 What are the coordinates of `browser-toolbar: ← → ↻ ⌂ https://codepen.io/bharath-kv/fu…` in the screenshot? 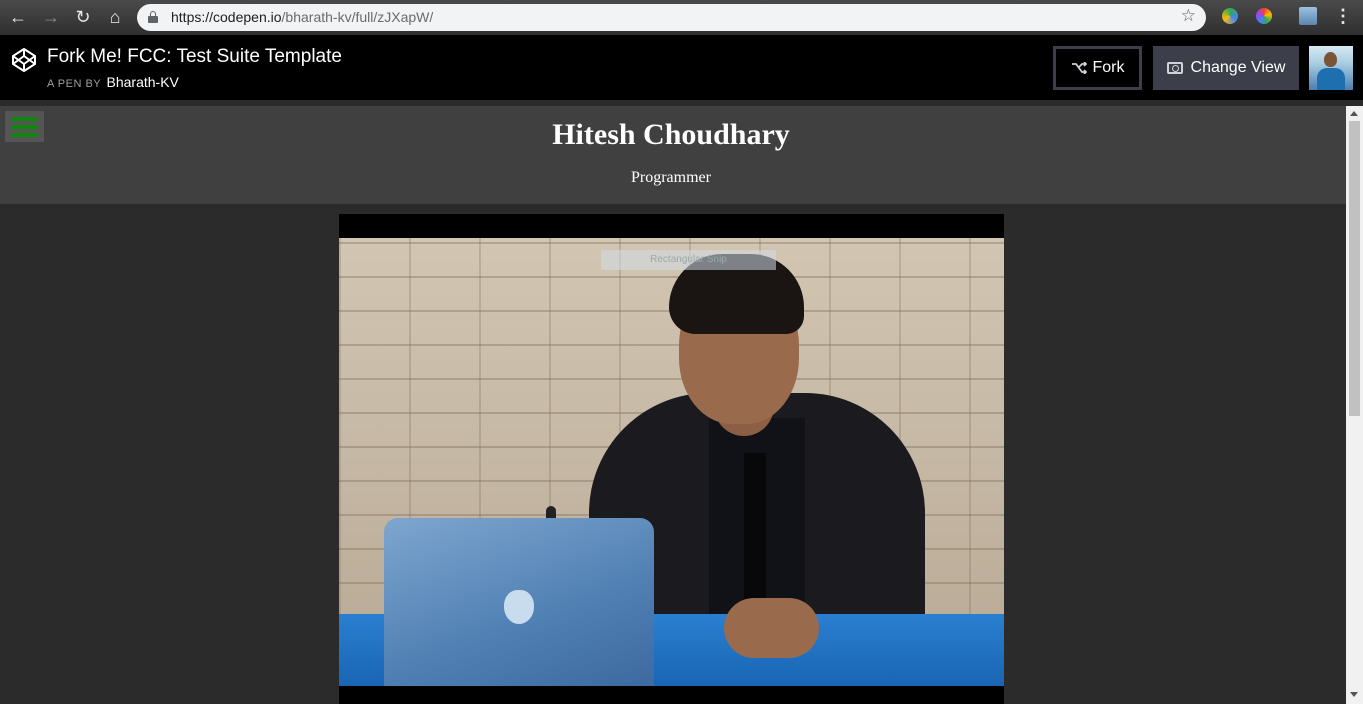 It's located at (681, 17).